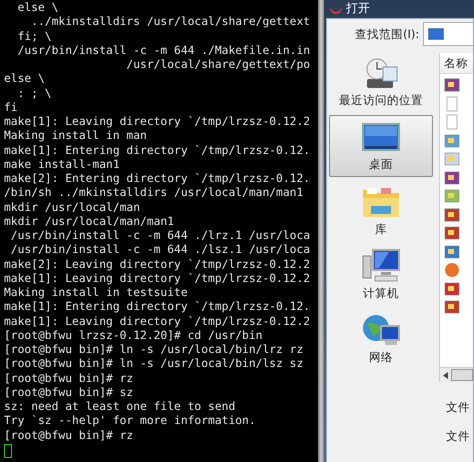 The image size is (474, 462). Describe the element at coordinates (120, 407) in the screenshot. I see `terminal-line: sz: need at least one file to send` at that location.